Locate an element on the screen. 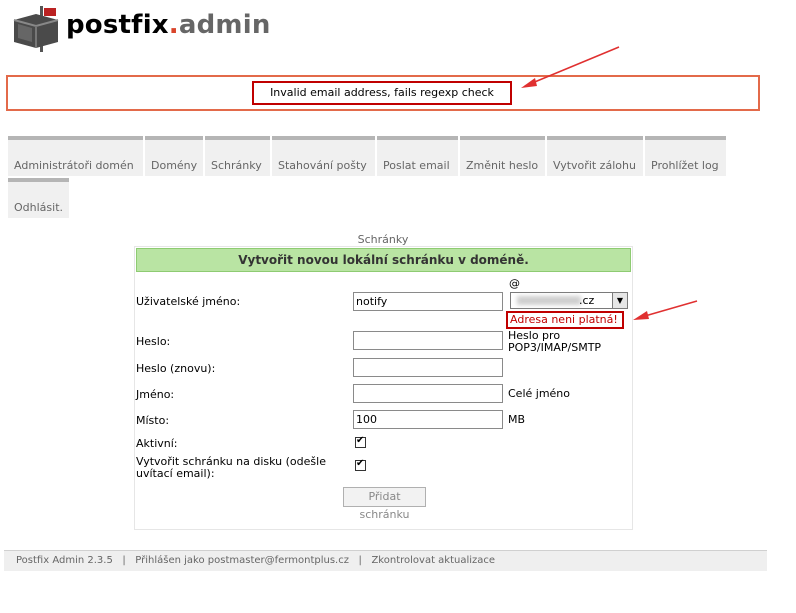 Image resolution: width=796 pixels, height=613 pixels. footer-check-updates-link: Zkontrolovat aktualizace is located at coordinates (433, 560).